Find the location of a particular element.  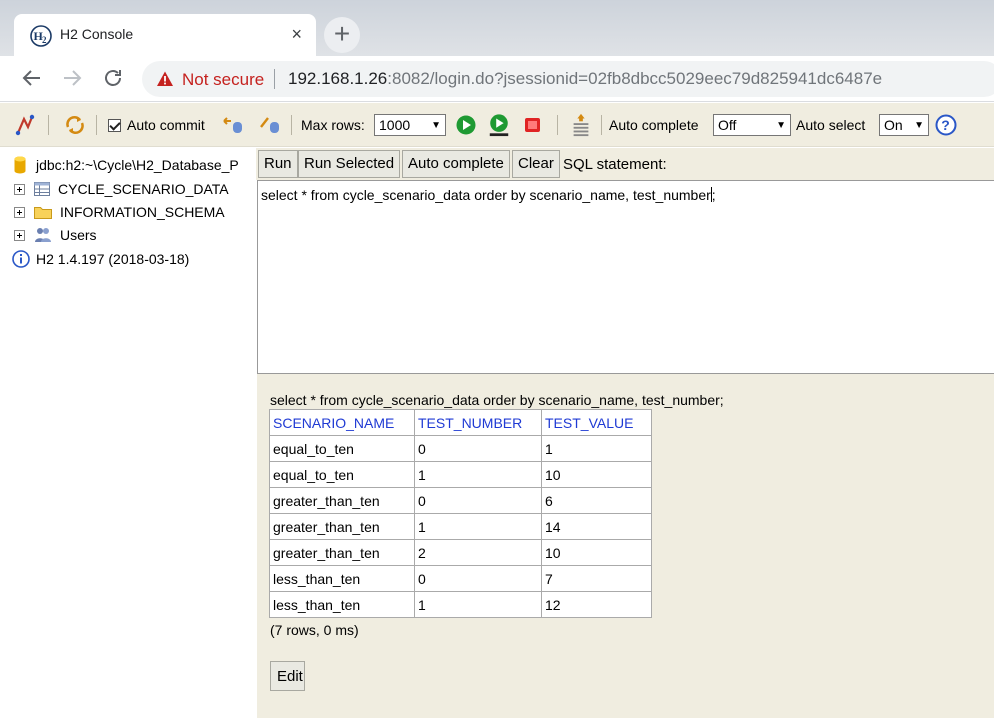

reload-icon is located at coordinates (113, 78).